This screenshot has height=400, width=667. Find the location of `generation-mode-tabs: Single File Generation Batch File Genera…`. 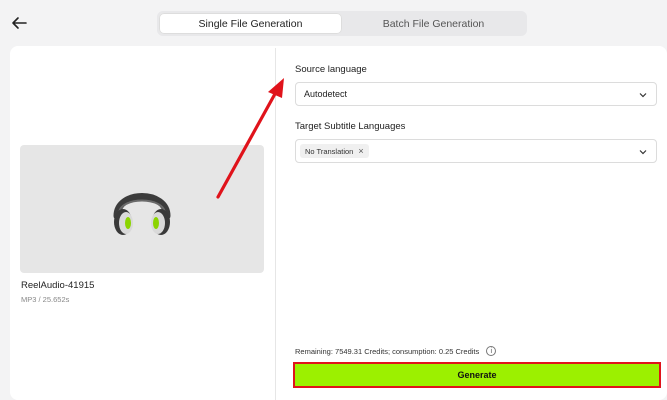

generation-mode-tabs: Single File Generation Batch File Genera… is located at coordinates (342, 23).